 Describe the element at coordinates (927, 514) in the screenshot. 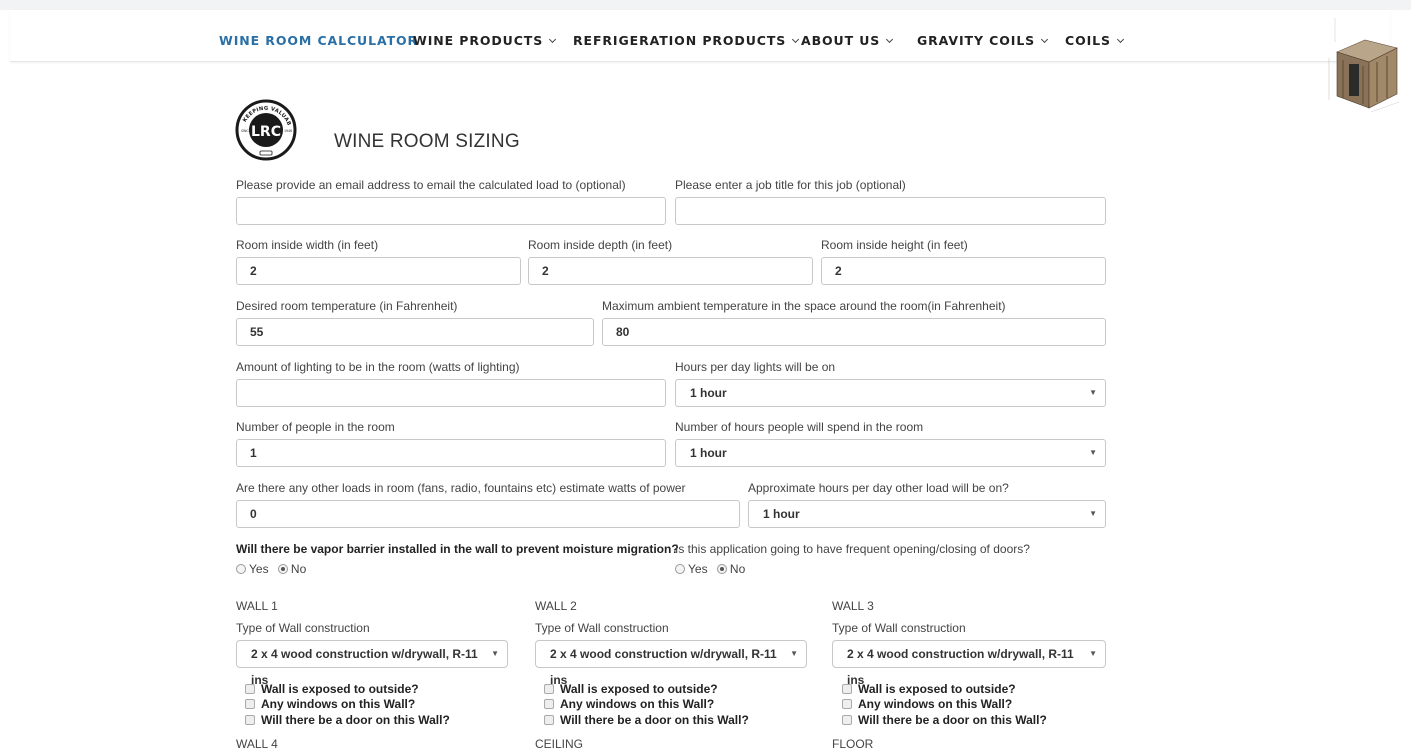

I see `other-hours-select: 1 hour ▼` at that location.